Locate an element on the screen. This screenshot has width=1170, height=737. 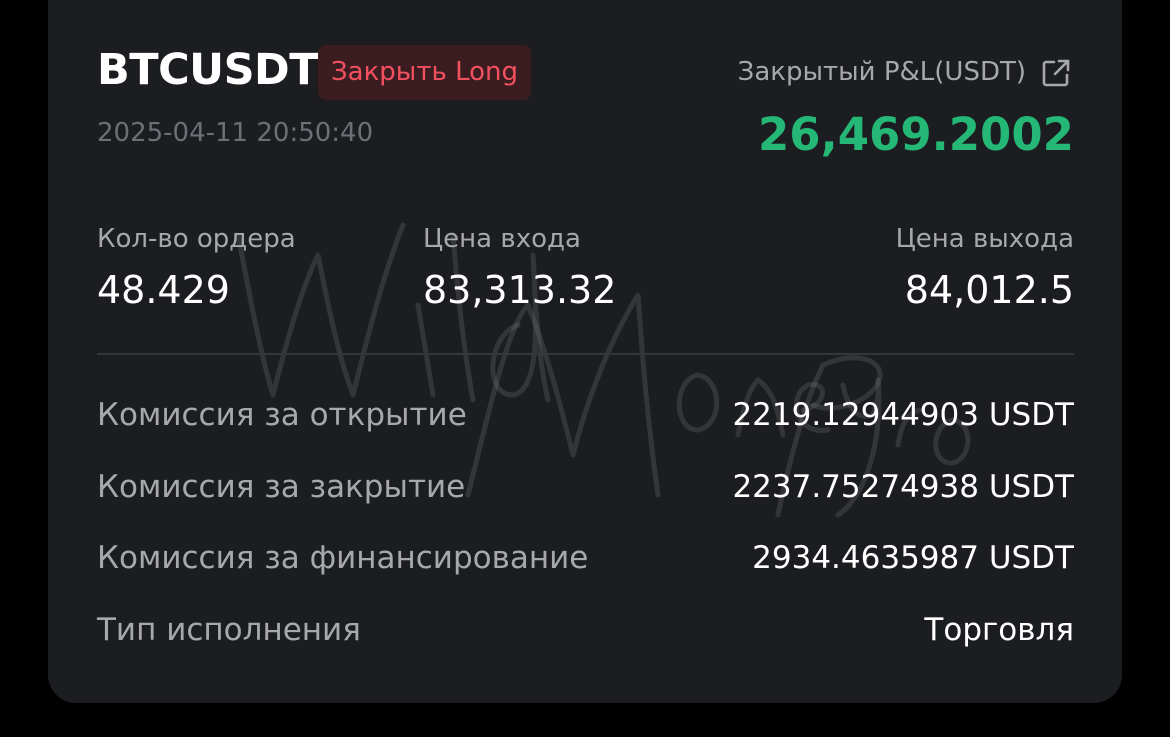
funding-fee-value: 2934.4635987 USDT is located at coordinates (913, 558).